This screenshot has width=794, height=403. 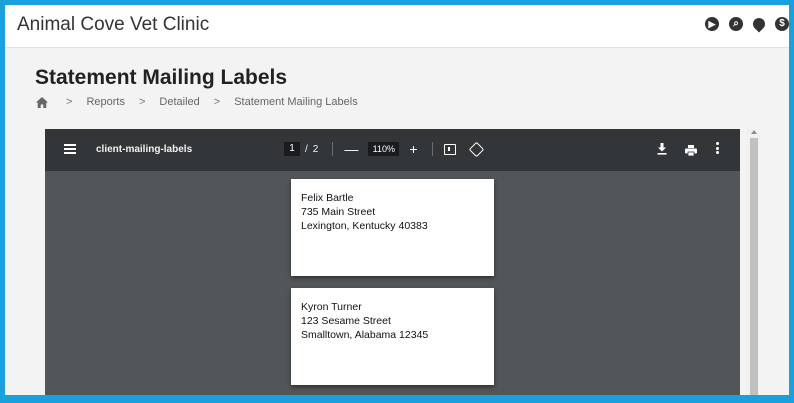 I want to click on toolbar-actions, so click(x=688, y=149).